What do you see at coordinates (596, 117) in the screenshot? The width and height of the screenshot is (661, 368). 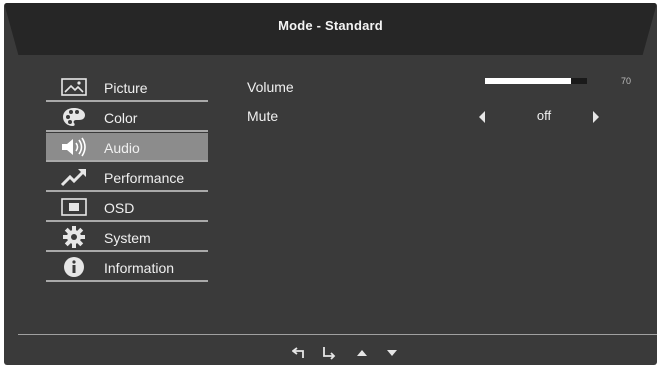 I see `mute-right-arrow-icon` at bounding box center [596, 117].